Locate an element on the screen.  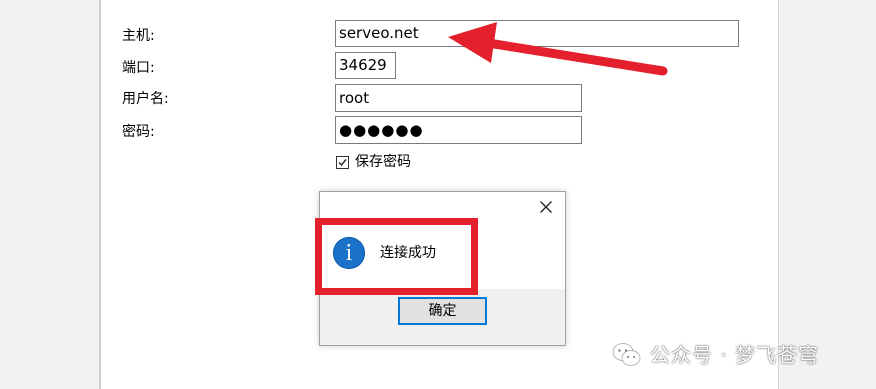
watermark-text: 公众号 · 梦飞苍穹 is located at coordinates (735, 355).